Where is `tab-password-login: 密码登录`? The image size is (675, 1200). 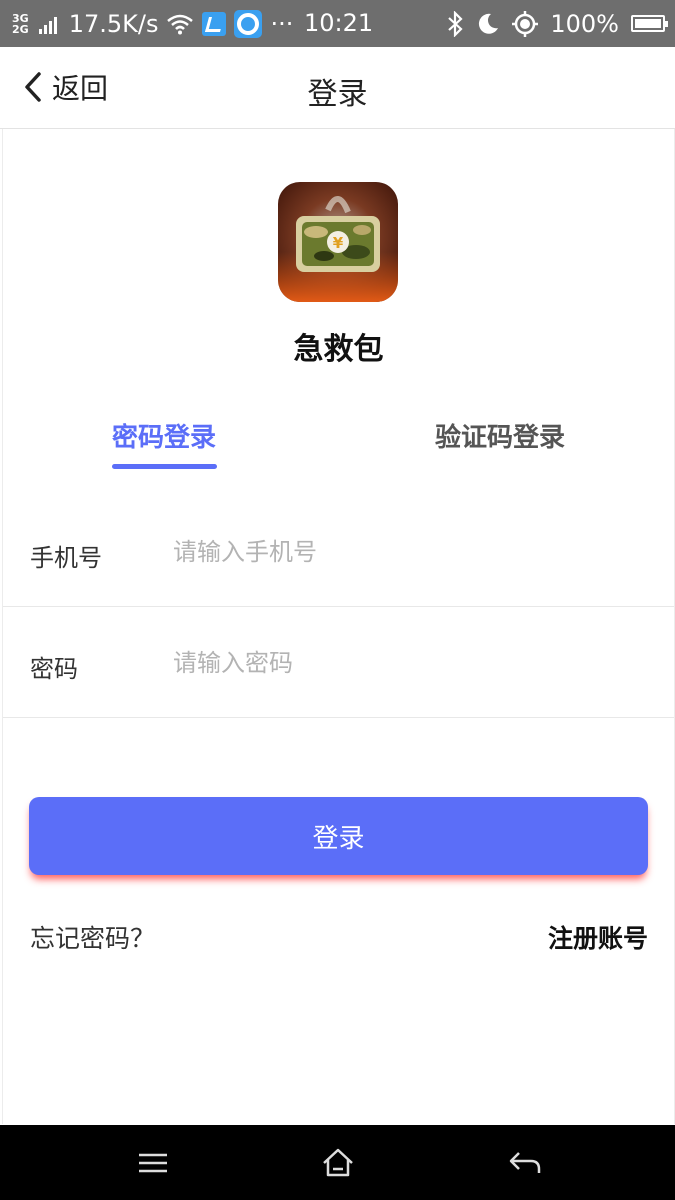 tab-password-login: 密码登录 is located at coordinates (164, 435).